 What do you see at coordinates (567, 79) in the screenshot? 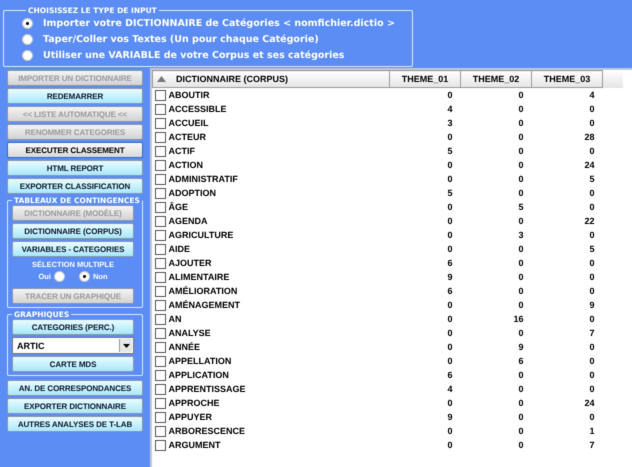
I see `column-header: THEME_03` at bounding box center [567, 79].